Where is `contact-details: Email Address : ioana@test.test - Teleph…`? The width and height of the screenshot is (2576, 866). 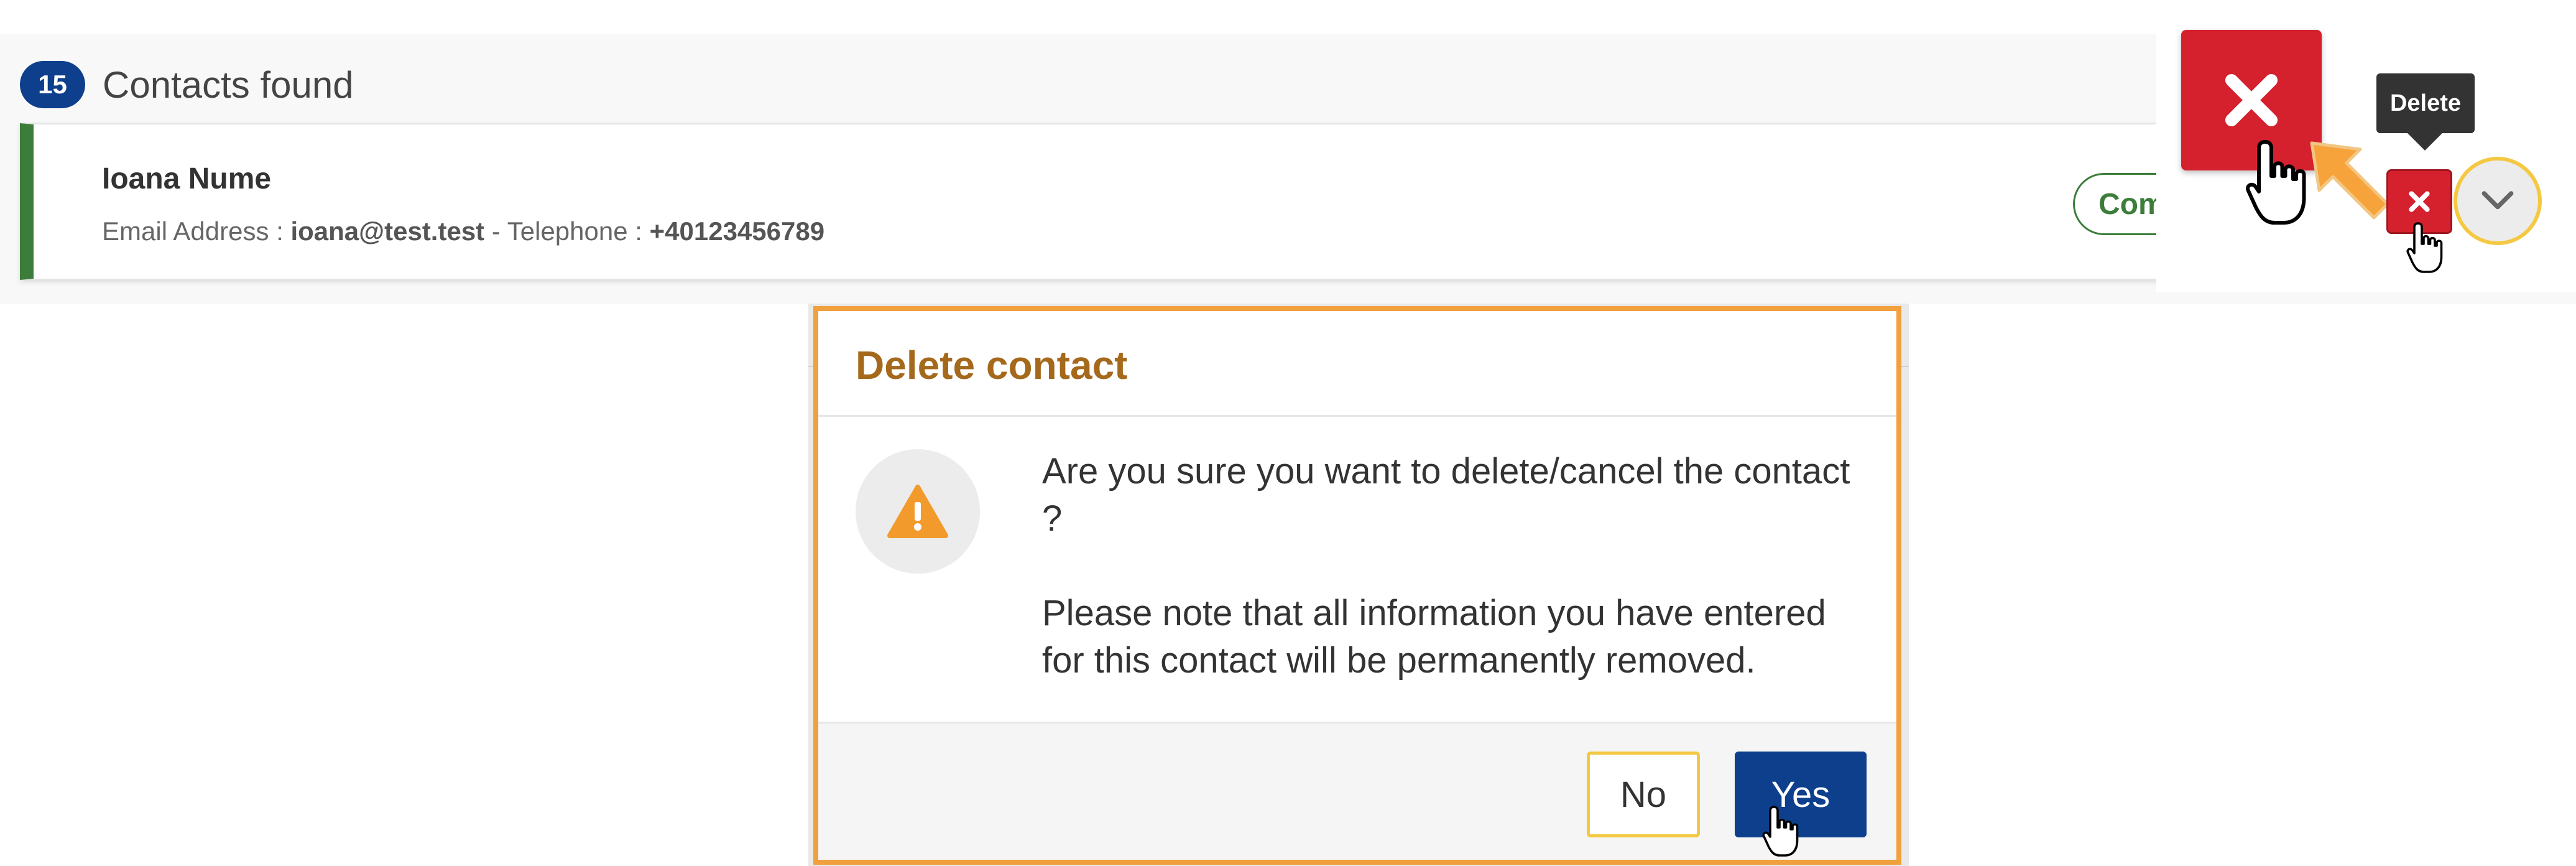 contact-details: Email Address : ioana@test.test - Teleph… is located at coordinates (463, 231).